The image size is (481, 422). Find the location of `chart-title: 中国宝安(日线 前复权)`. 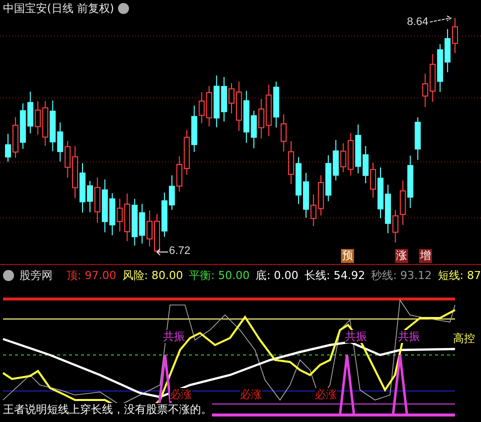

chart-title: 中国宝安(日线 前复权) is located at coordinates (58, 8).